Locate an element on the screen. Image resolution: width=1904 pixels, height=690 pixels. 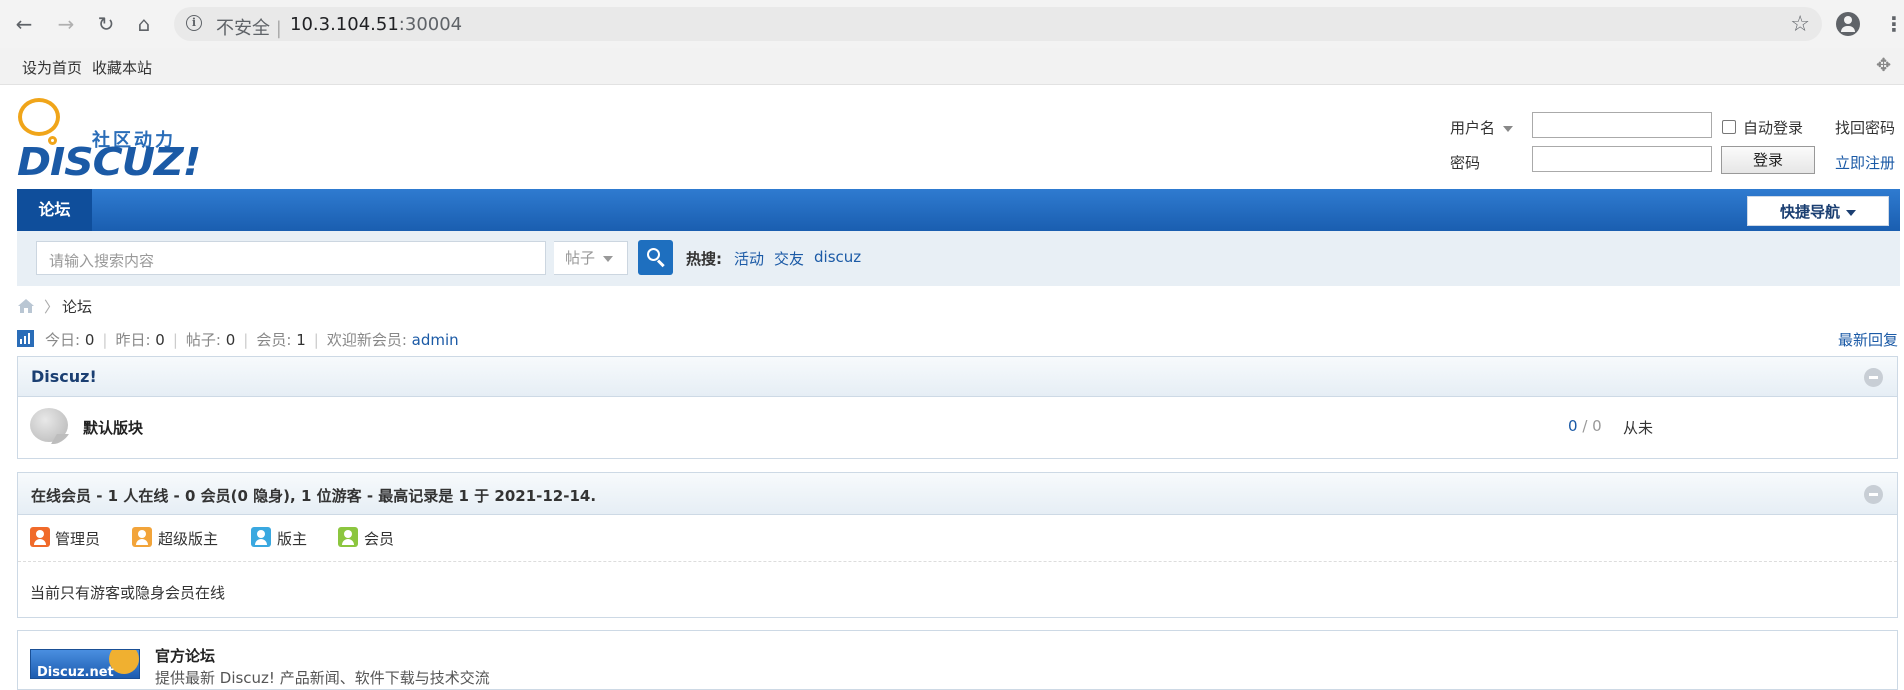
super-moderator-role-icon is located at coordinates (142, 537).